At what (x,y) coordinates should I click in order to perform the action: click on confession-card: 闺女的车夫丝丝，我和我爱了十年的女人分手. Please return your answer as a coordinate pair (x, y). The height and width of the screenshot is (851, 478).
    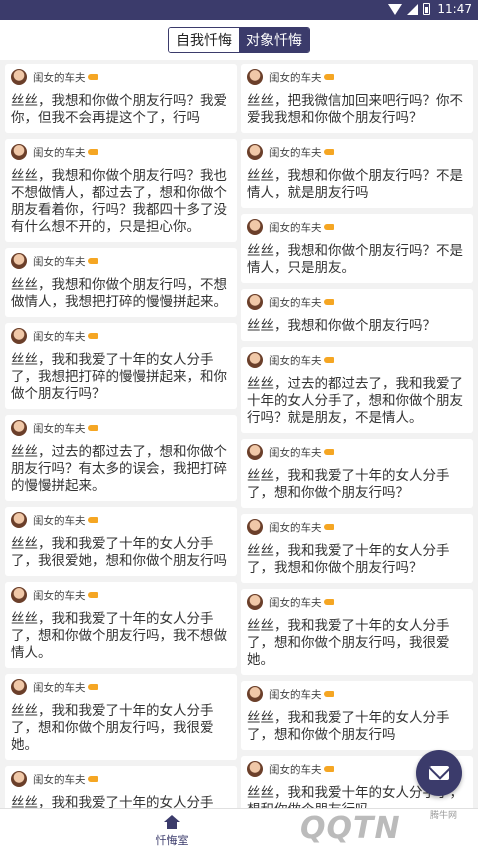
    Looking at the image, I should click on (121, 787).